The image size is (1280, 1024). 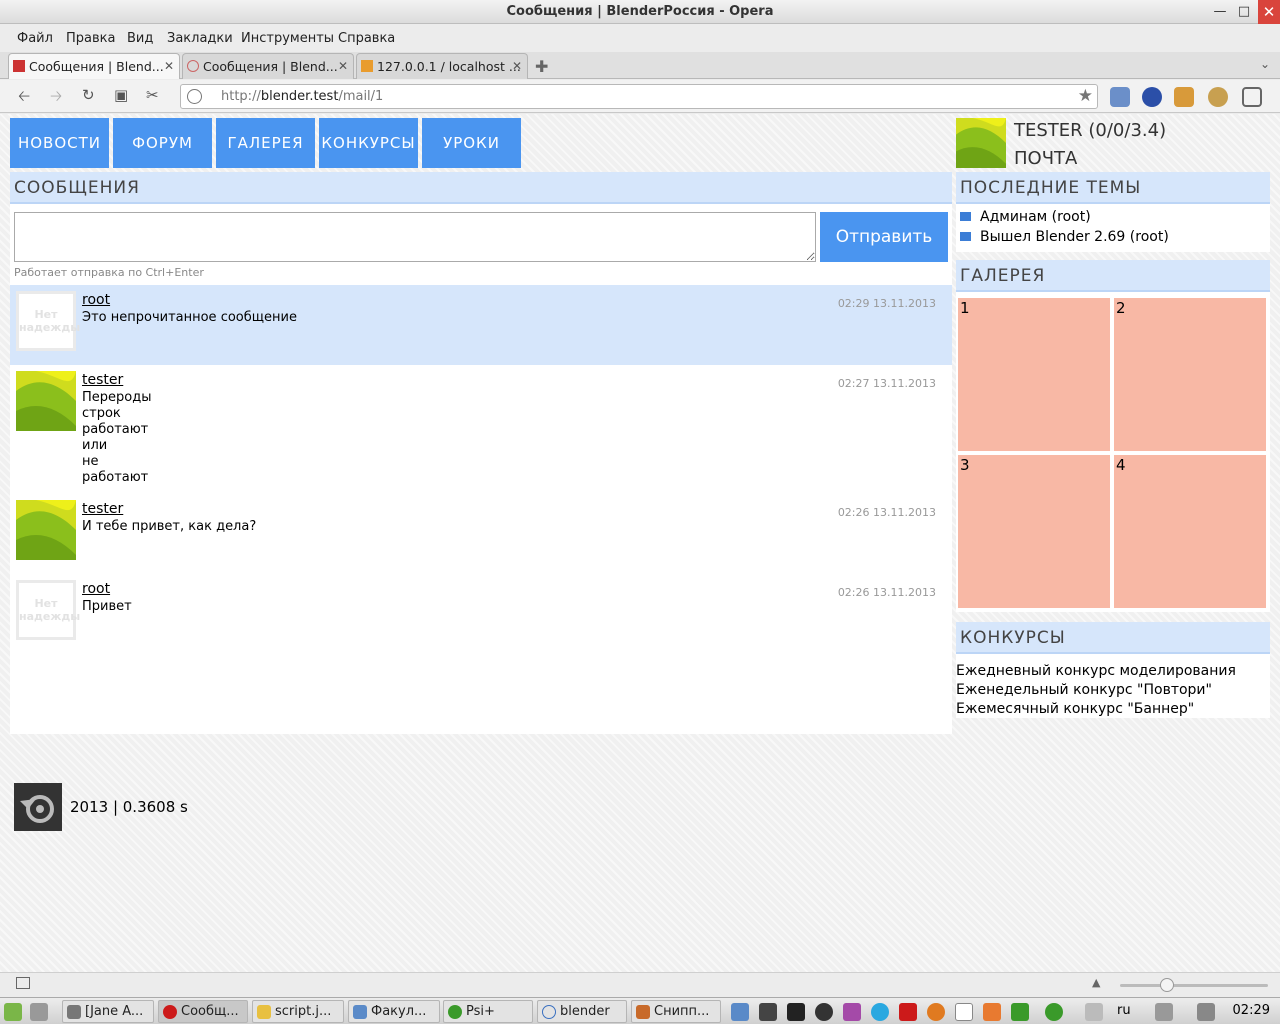 What do you see at coordinates (268, 66) in the screenshot?
I see `tab-messages-2: Сообщения | Blend... ✕` at bounding box center [268, 66].